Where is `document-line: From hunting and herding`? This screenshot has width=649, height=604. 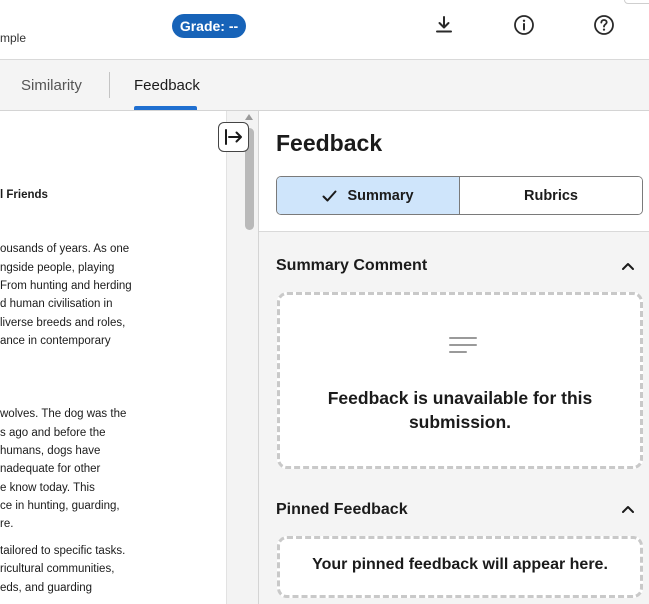 document-line: From hunting and herding is located at coordinates (66, 286).